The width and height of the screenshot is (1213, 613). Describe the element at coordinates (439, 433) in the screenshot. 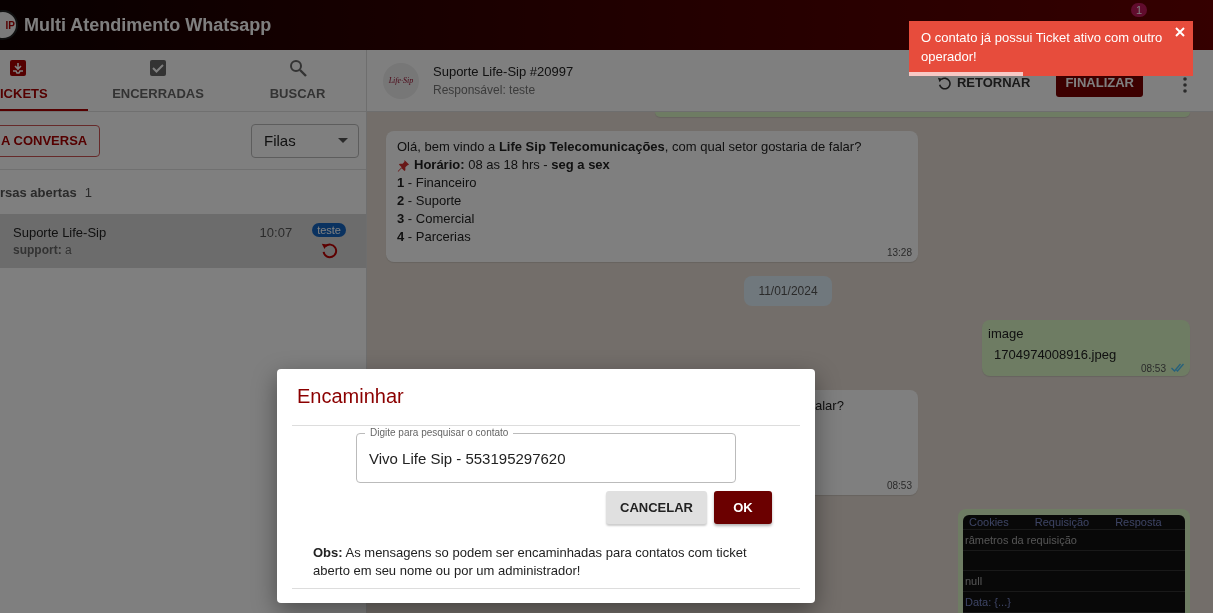

I see `field-label: Digite para pesquisar o contato` at that location.